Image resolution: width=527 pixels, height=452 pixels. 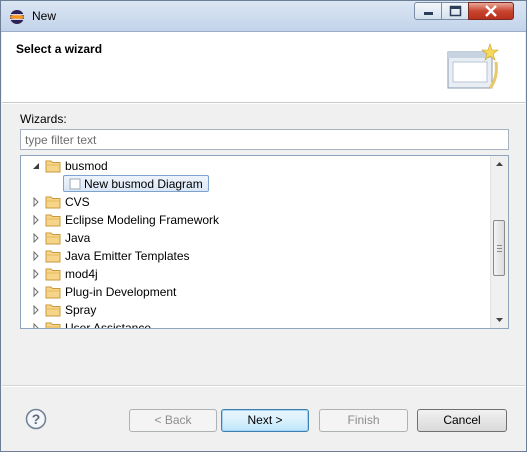 What do you see at coordinates (256, 166) in the screenshot?
I see `tree-item-busmod: busmod` at bounding box center [256, 166].